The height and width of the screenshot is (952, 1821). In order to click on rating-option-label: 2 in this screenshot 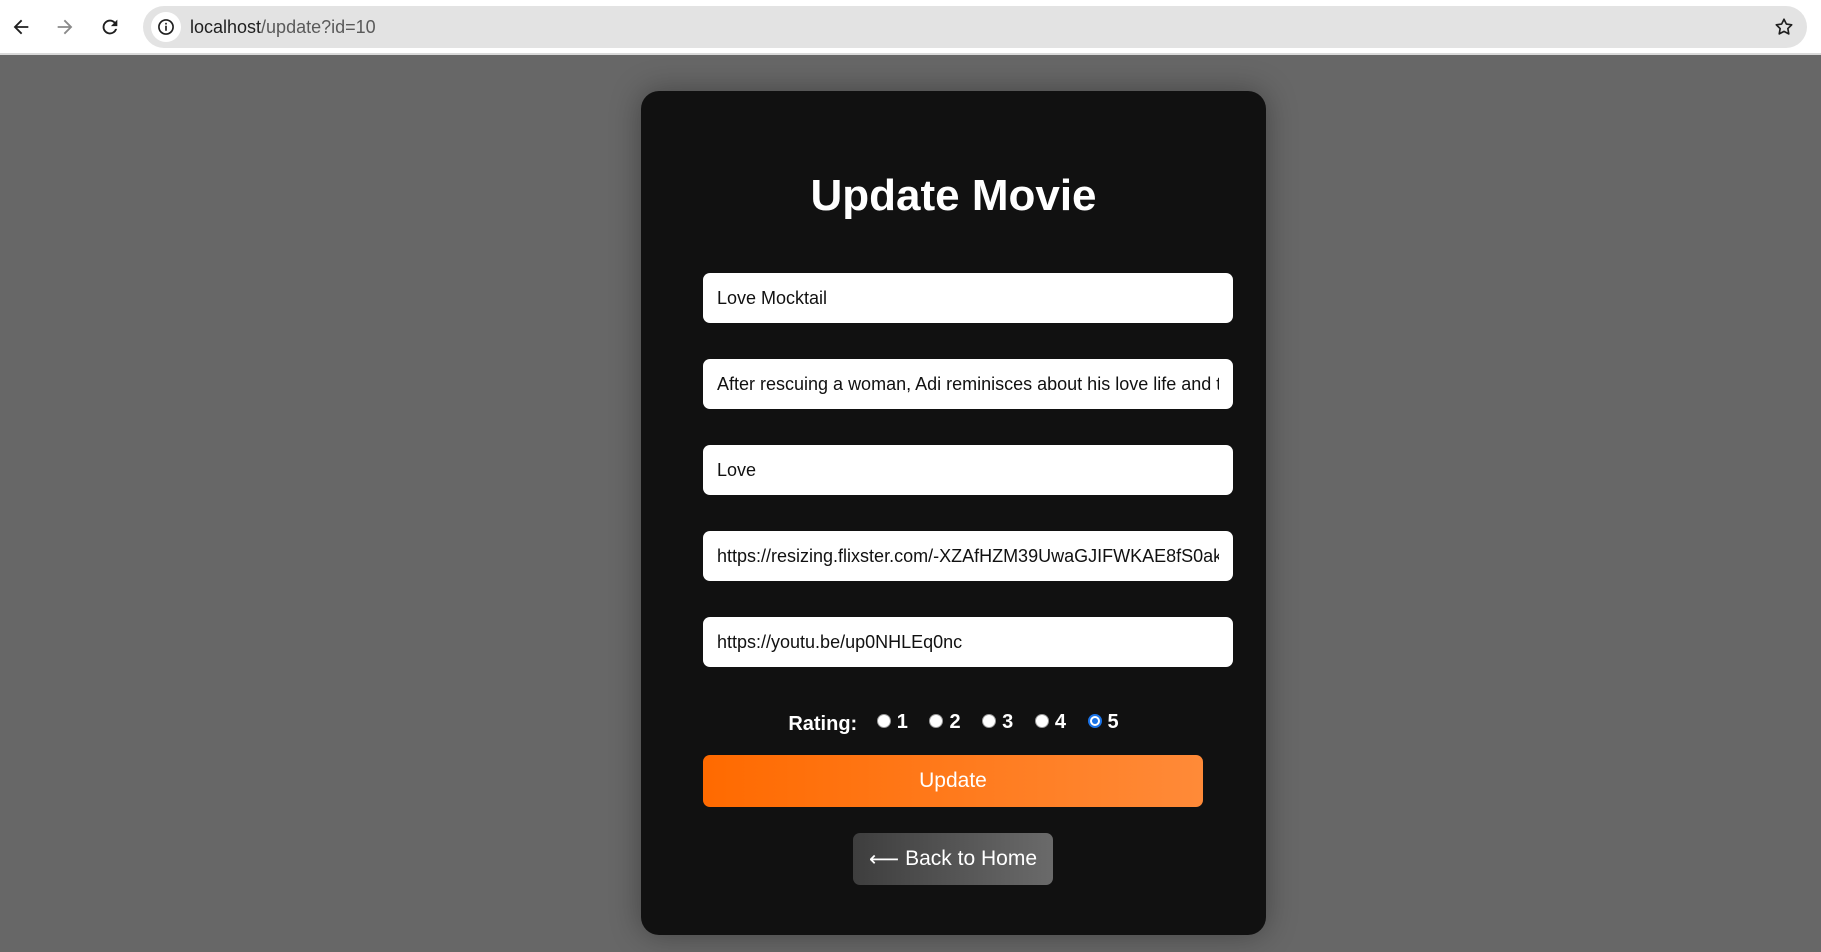, I will do `click(955, 722)`.